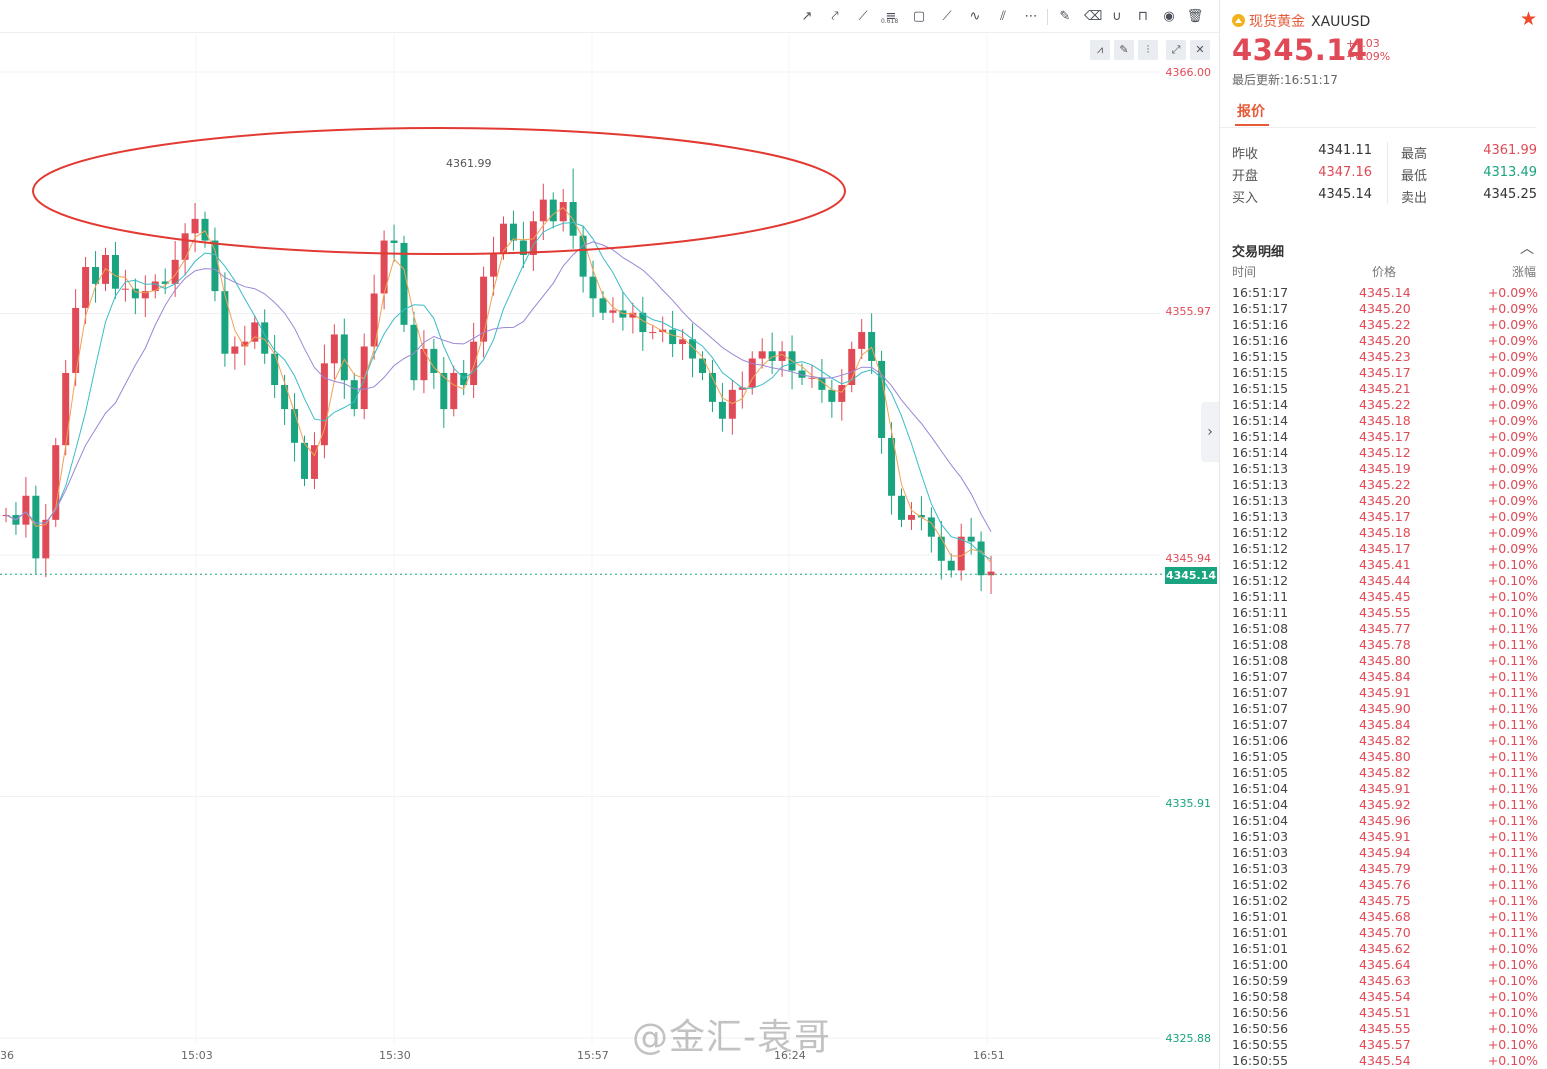  I want to click on trade-row: 16:51:02 4345.76 +0.11%, so click(1385, 885).